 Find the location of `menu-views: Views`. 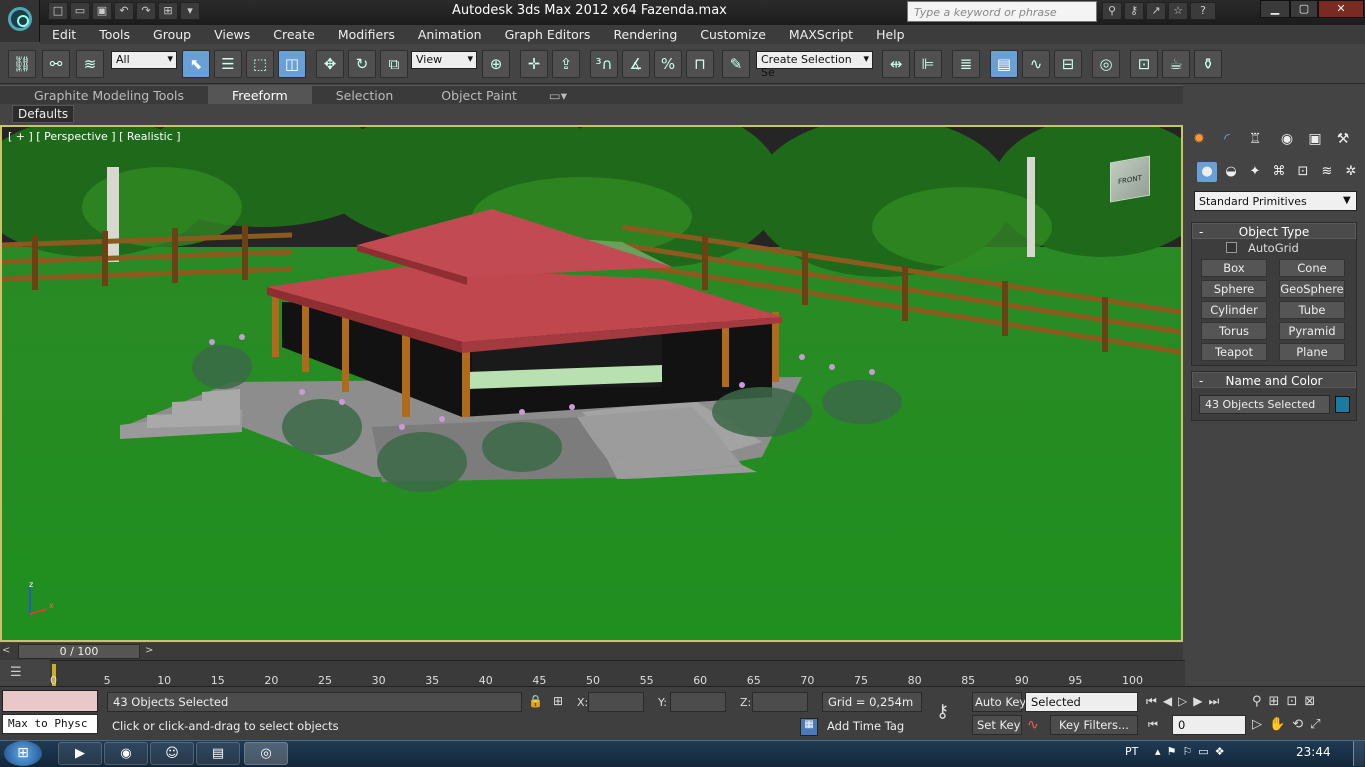

menu-views: Views is located at coordinates (231, 34).